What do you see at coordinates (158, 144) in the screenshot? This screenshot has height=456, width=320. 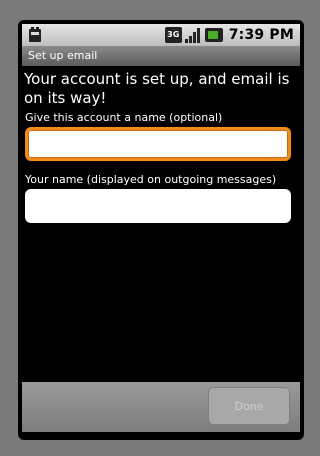 I see `account-name-input` at bounding box center [158, 144].